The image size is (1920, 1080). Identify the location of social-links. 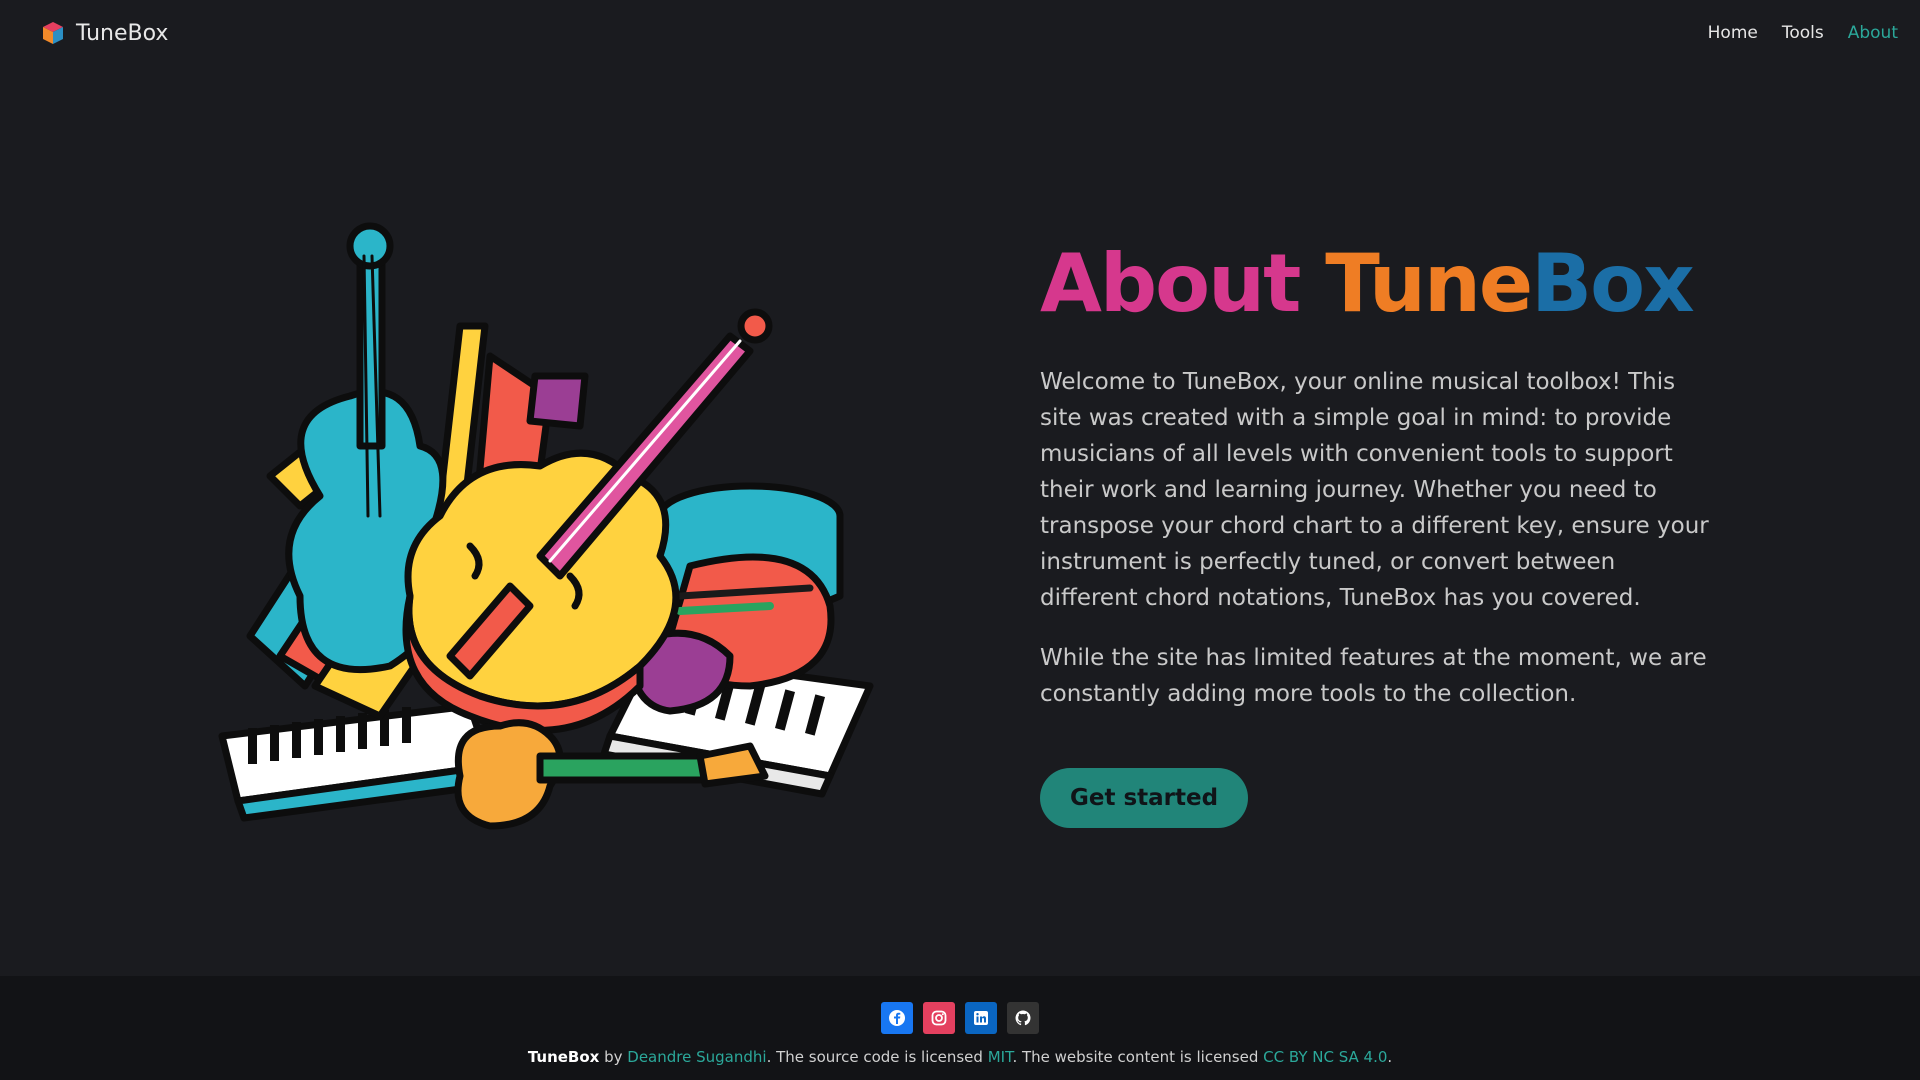
(960, 1018).